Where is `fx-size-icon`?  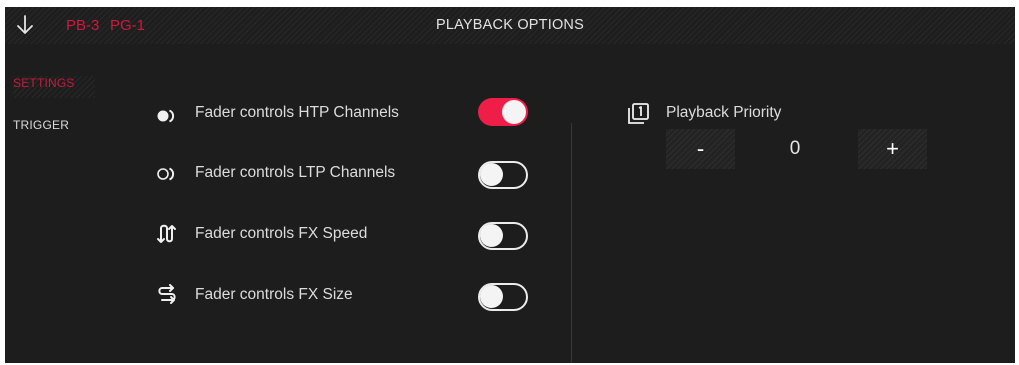
fx-size-icon is located at coordinates (167, 294).